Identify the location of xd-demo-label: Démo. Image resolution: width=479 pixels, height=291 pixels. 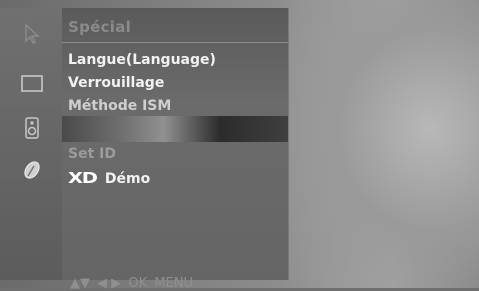
(127, 179).